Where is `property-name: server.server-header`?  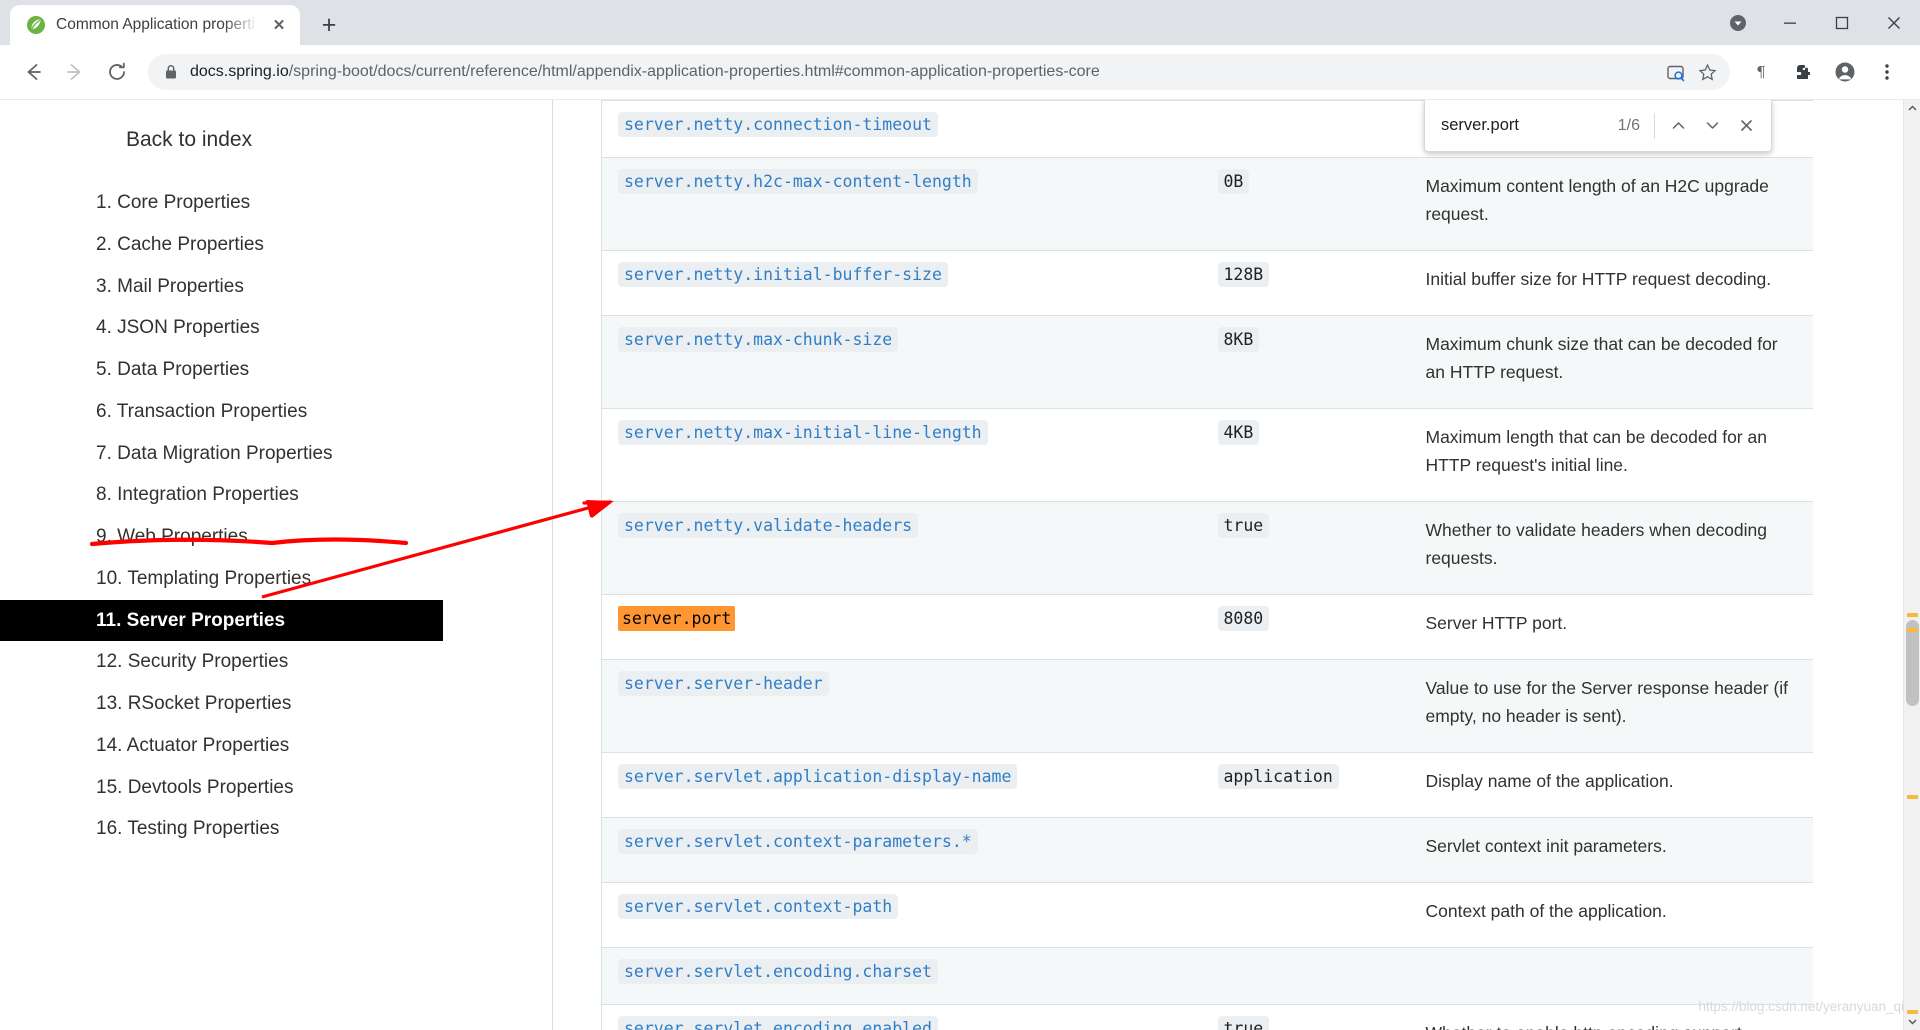 property-name: server.server-header is located at coordinates (723, 683).